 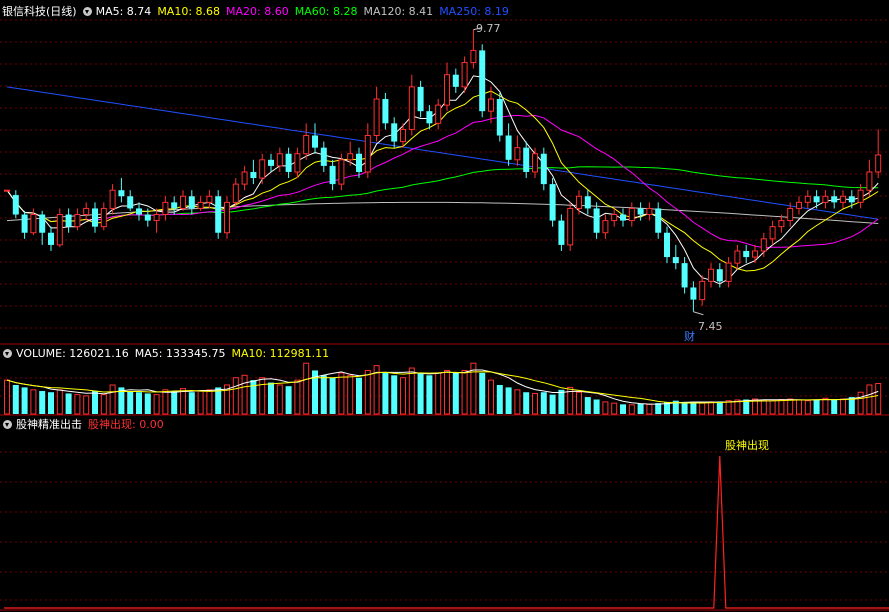 I want to click on low-pointer, so click(x=698, y=313).